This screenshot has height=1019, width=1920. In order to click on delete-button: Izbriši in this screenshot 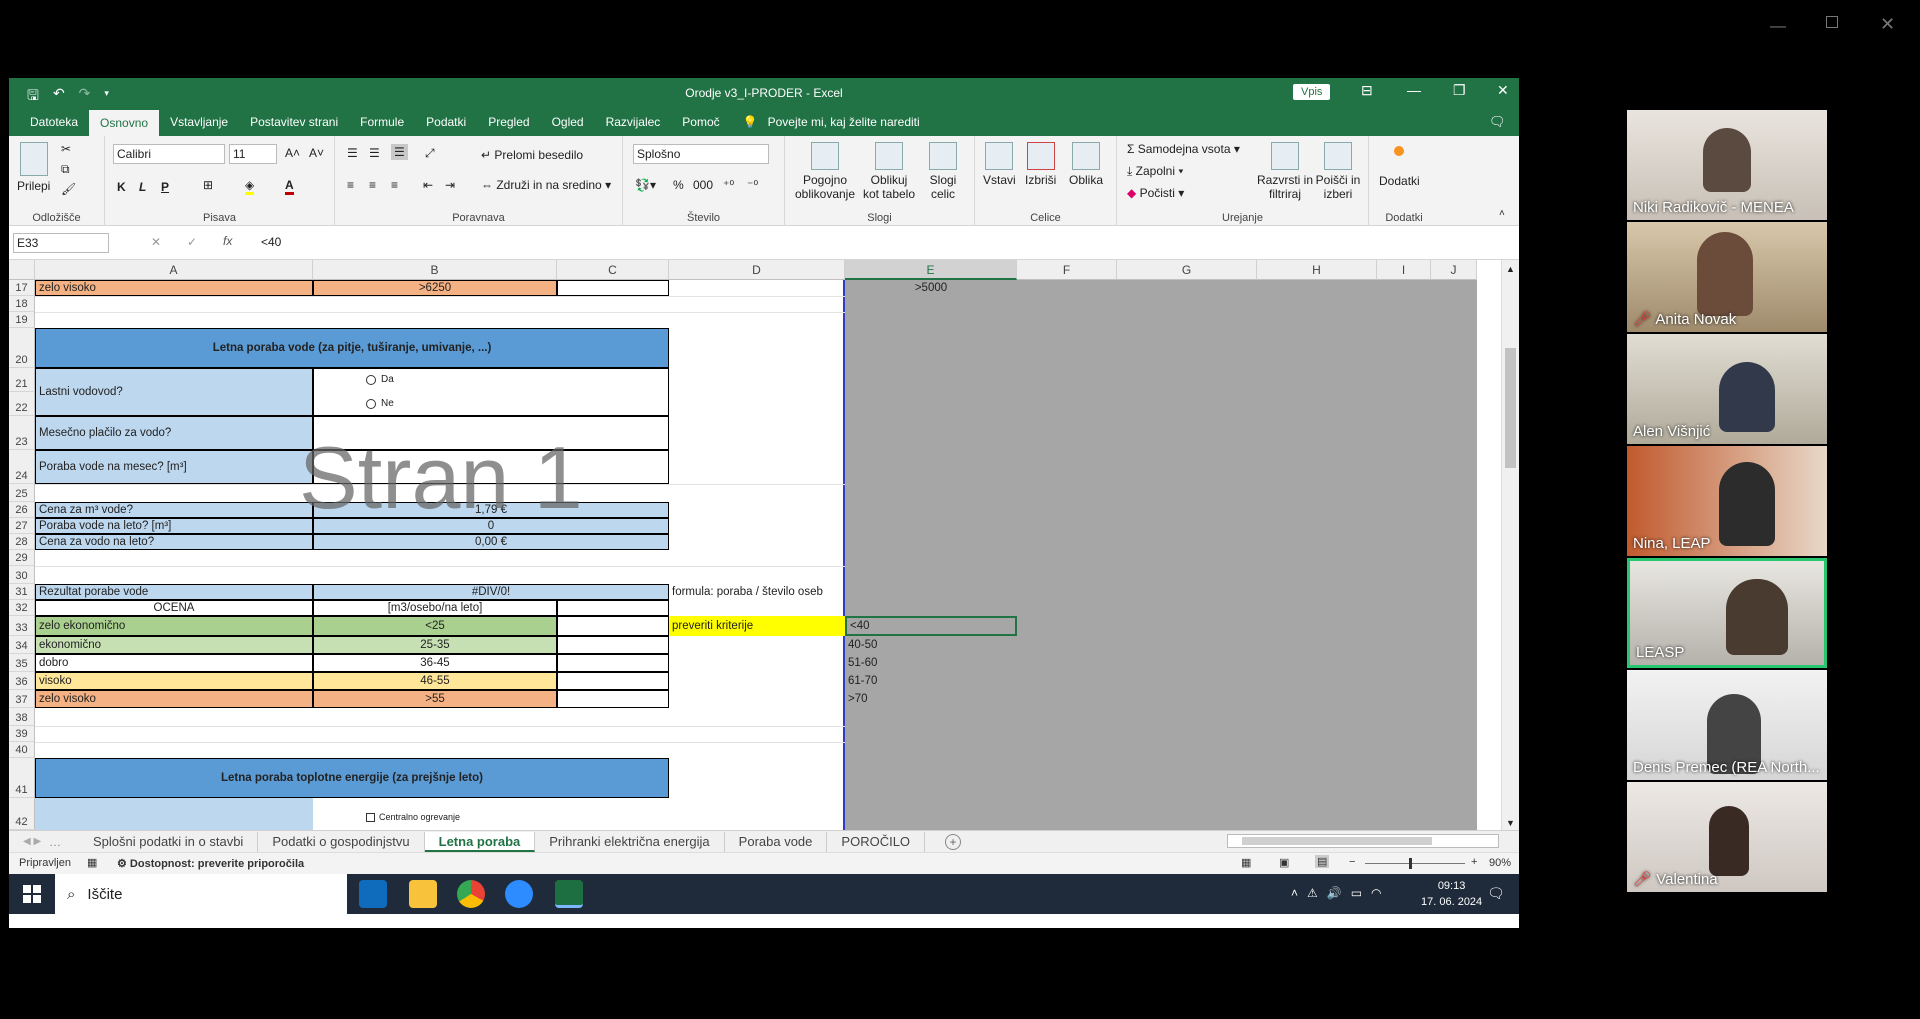, I will do `click(1040, 164)`.